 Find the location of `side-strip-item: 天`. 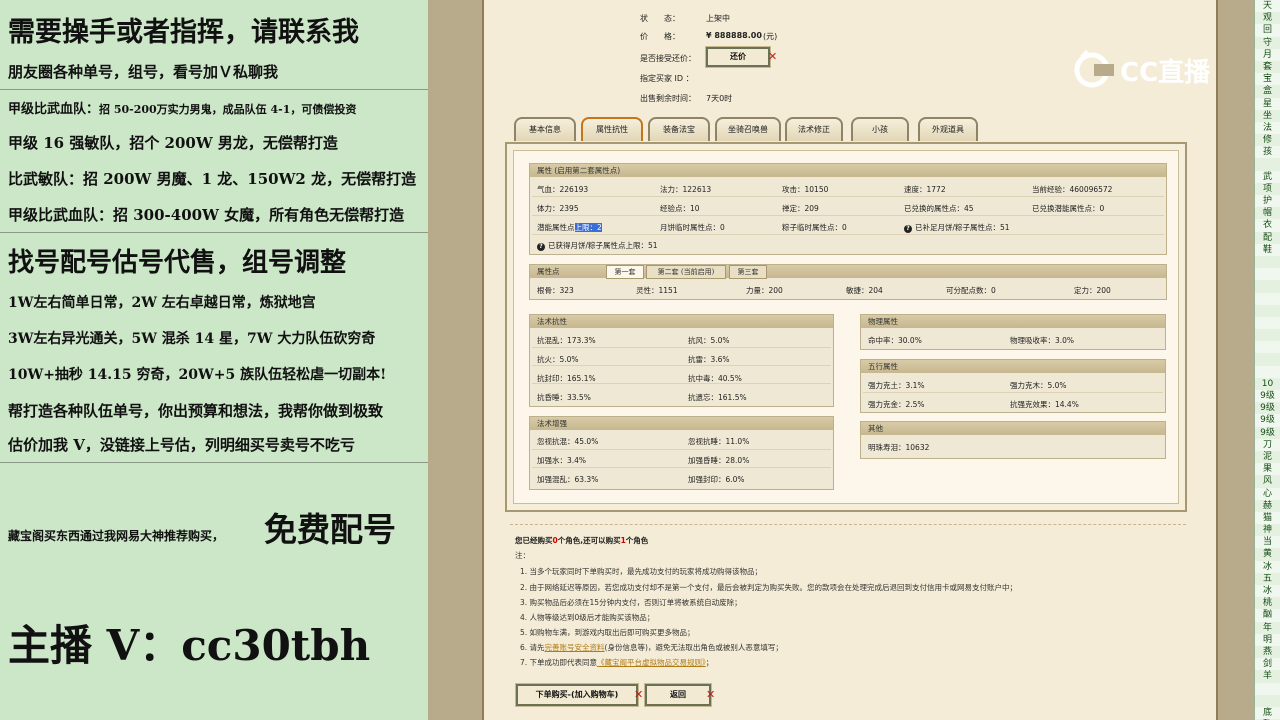

side-strip-item: 天 is located at coordinates (1267, 6).